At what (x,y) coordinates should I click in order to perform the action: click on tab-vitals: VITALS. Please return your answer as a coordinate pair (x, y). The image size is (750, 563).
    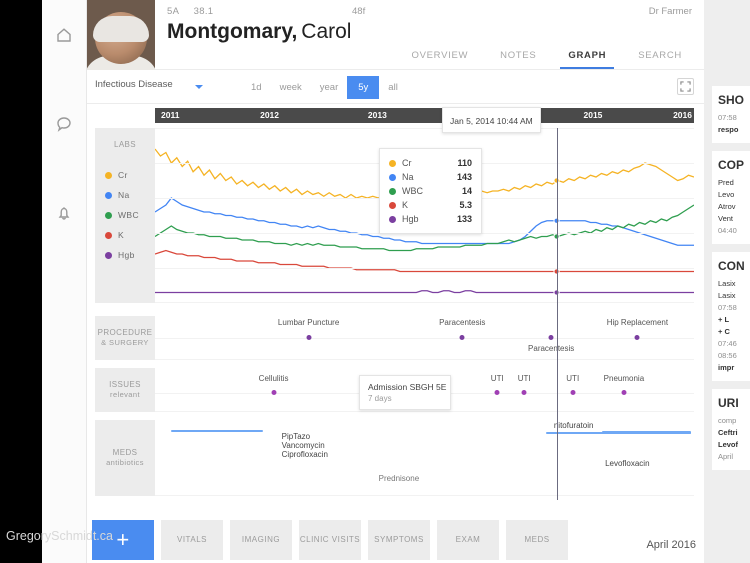
    Looking at the image, I should click on (192, 539).